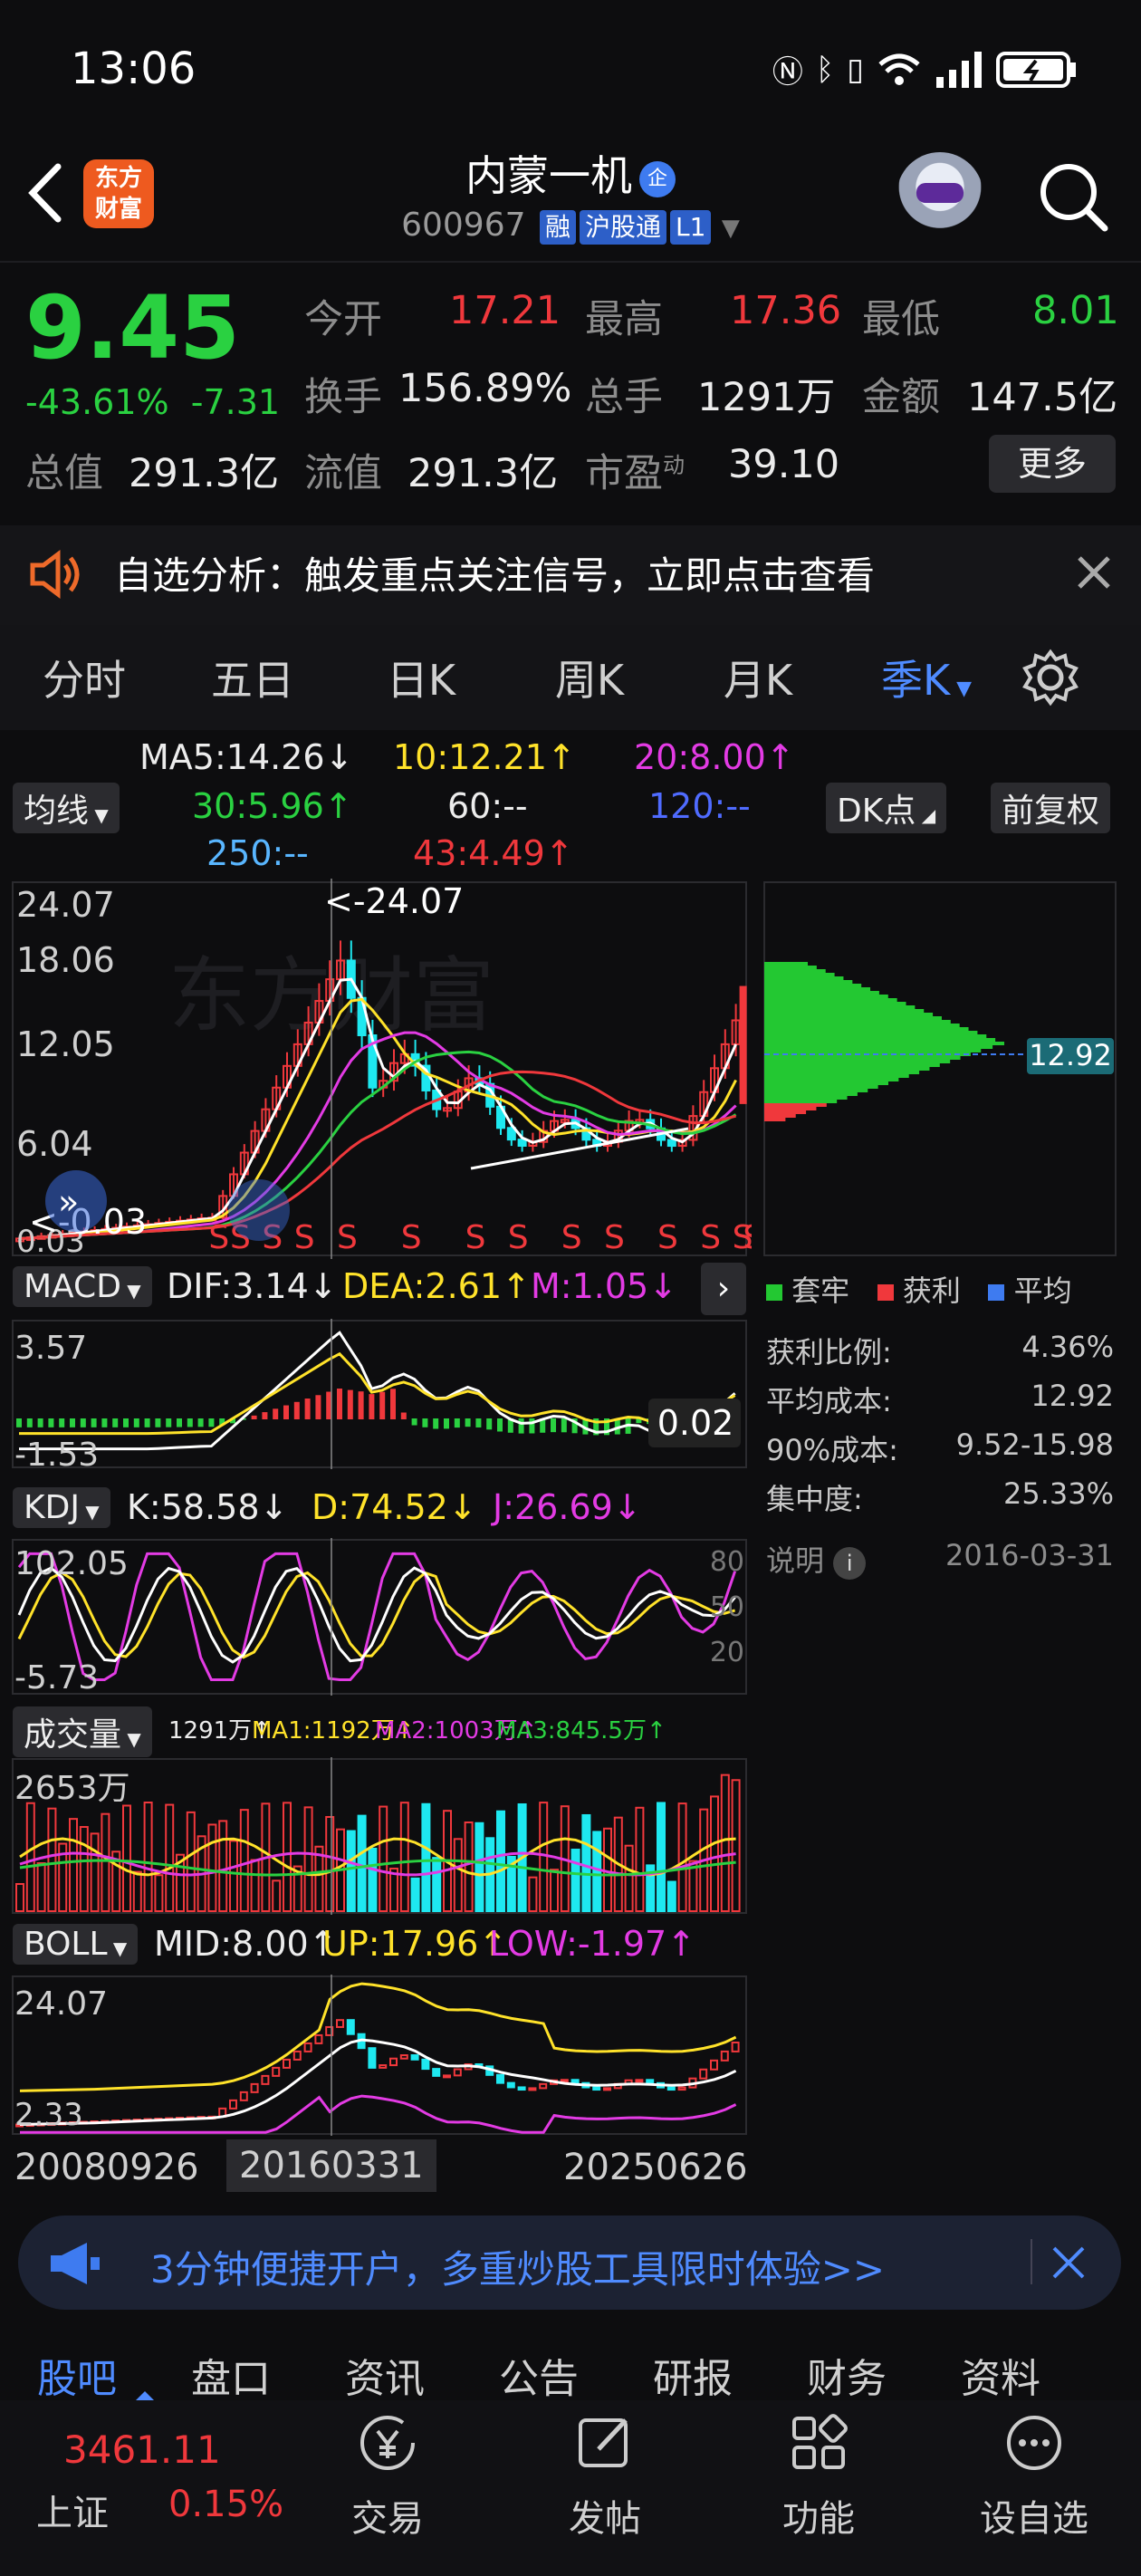 Image resolution: width=1141 pixels, height=2576 pixels. What do you see at coordinates (142, 2449) in the screenshot?
I see `index-value: 3461.11` at bounding box center [142, 2449].